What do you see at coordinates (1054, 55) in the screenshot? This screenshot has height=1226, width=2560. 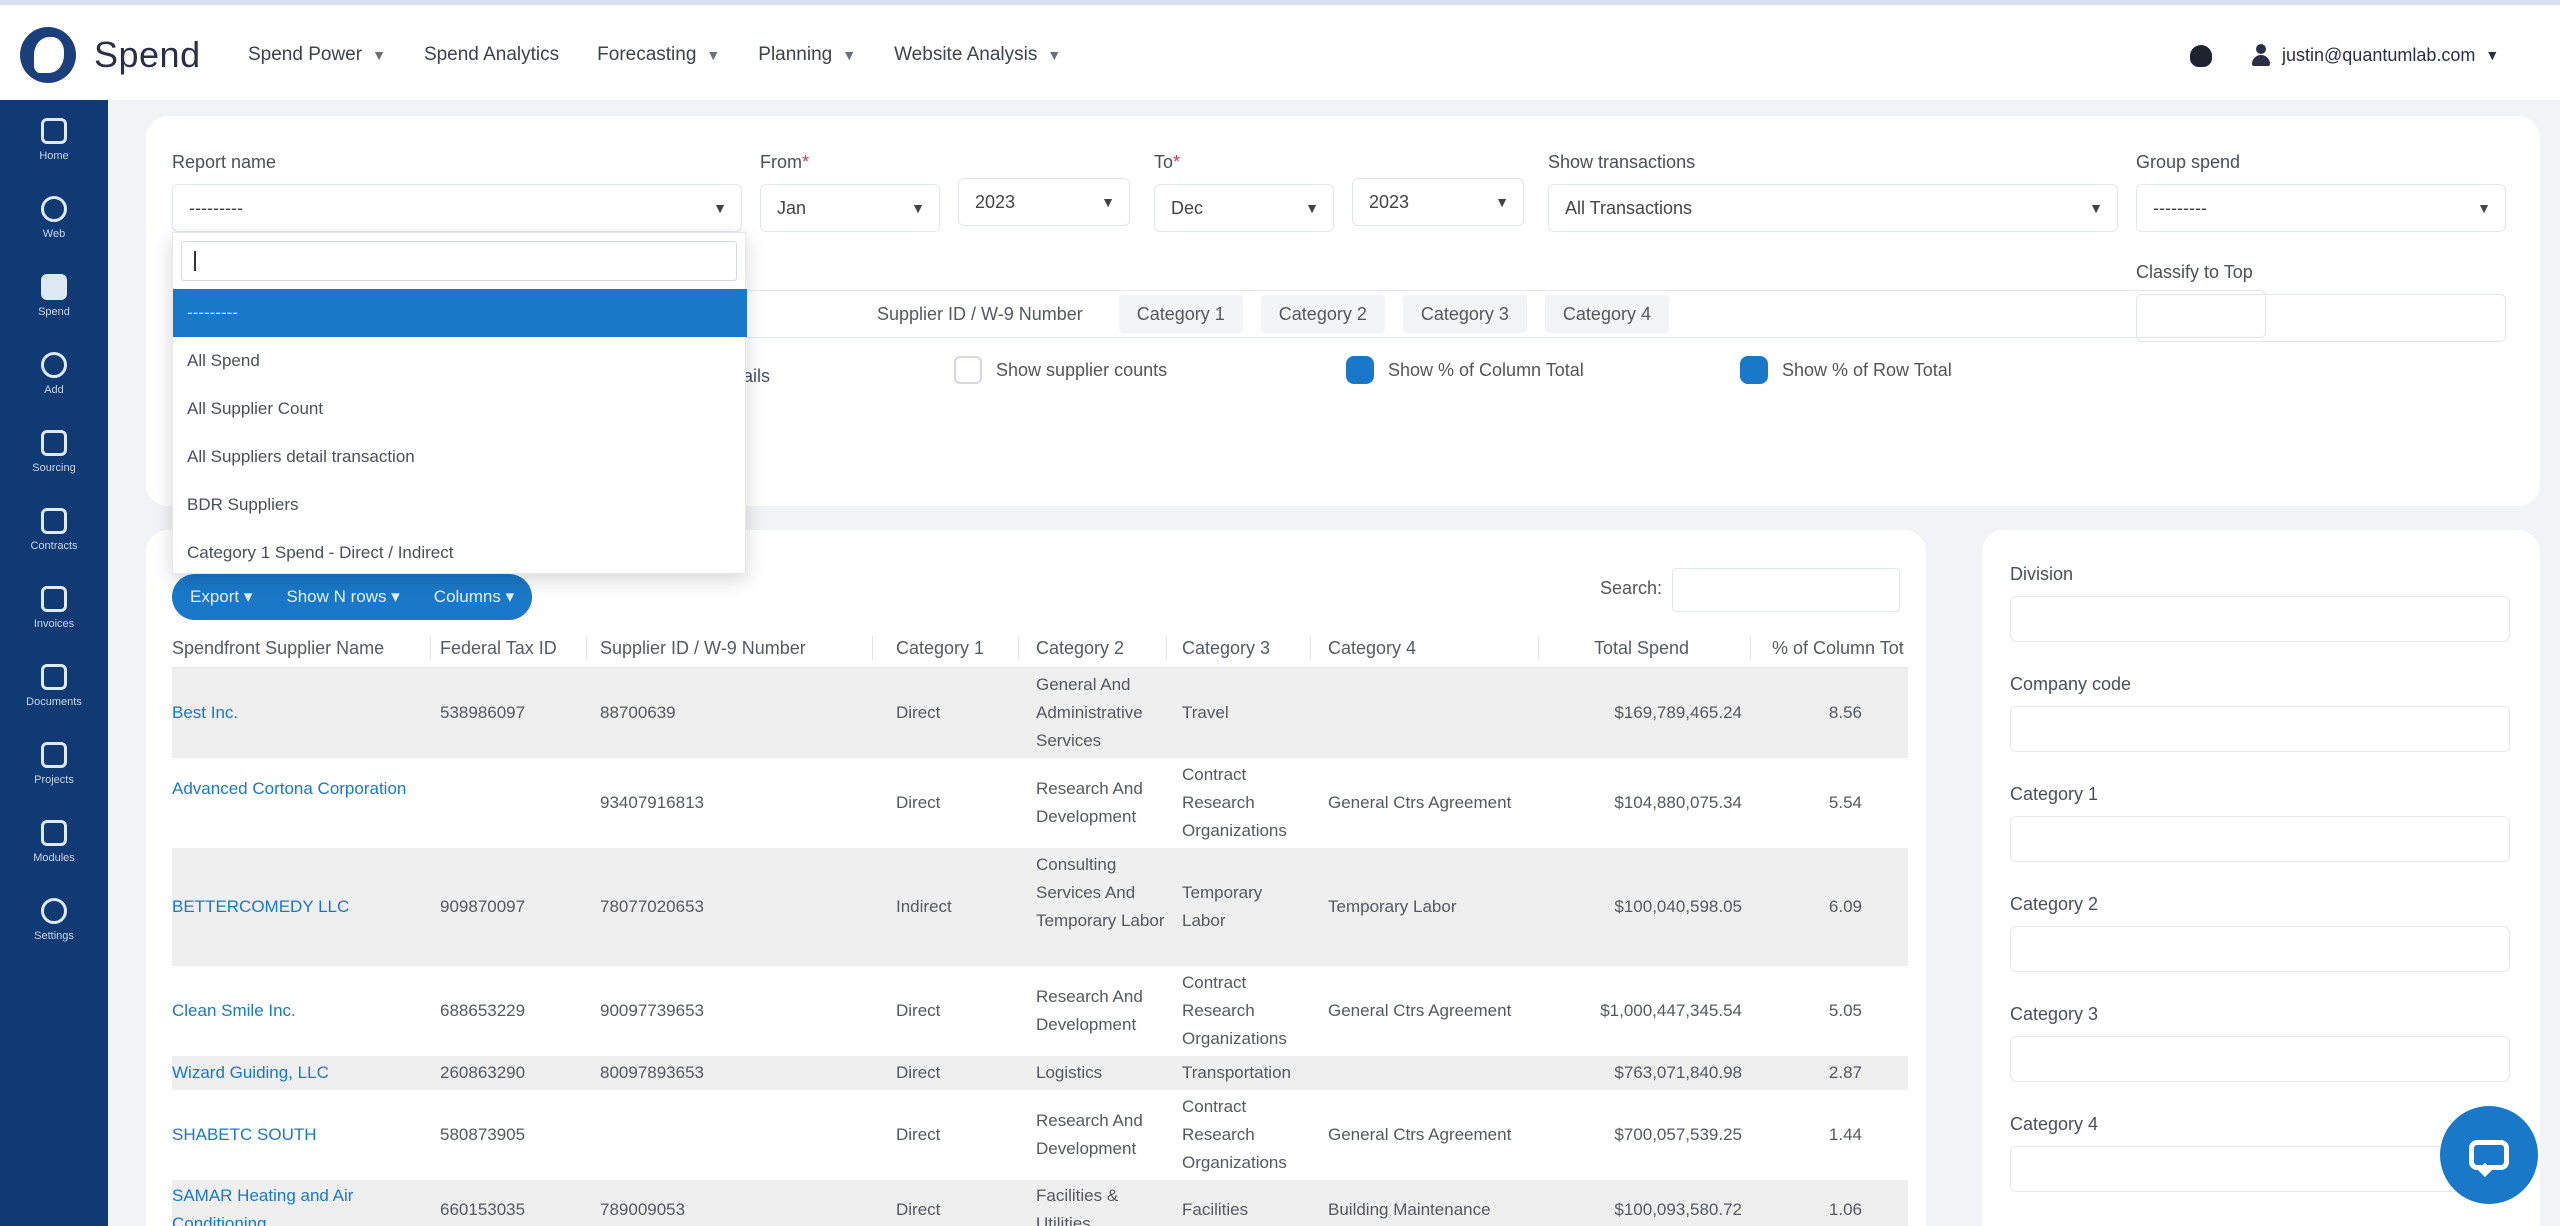 I see `chevron-down-icon: ▼` at bounding box center [1054, 55].